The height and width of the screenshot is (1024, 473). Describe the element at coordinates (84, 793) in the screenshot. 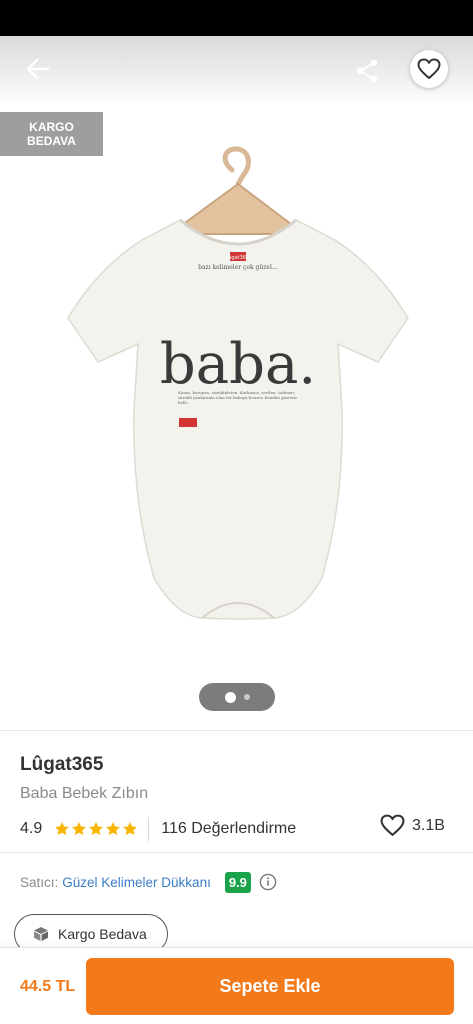

I see `product-name: Baba Bebek Zıbın` at that location.